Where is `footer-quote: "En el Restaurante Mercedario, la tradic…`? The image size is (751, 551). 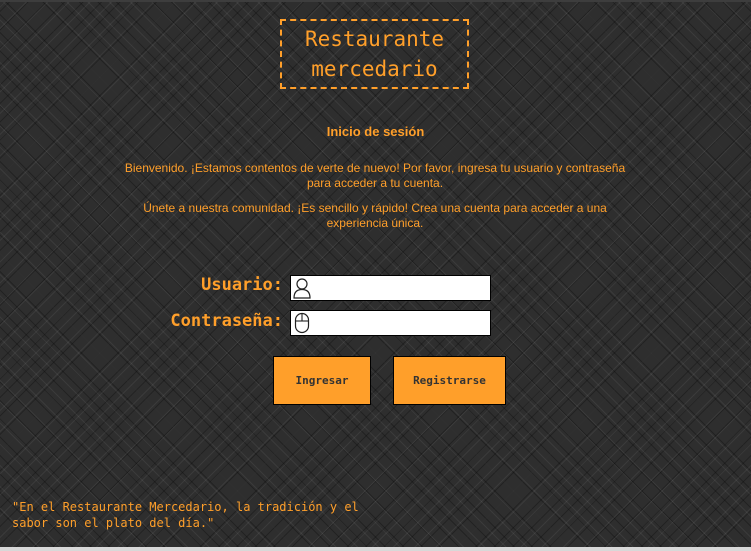 footer-quote: "En el Restaurante Mercedario, la tradic… is located at coordinates (185, 515).